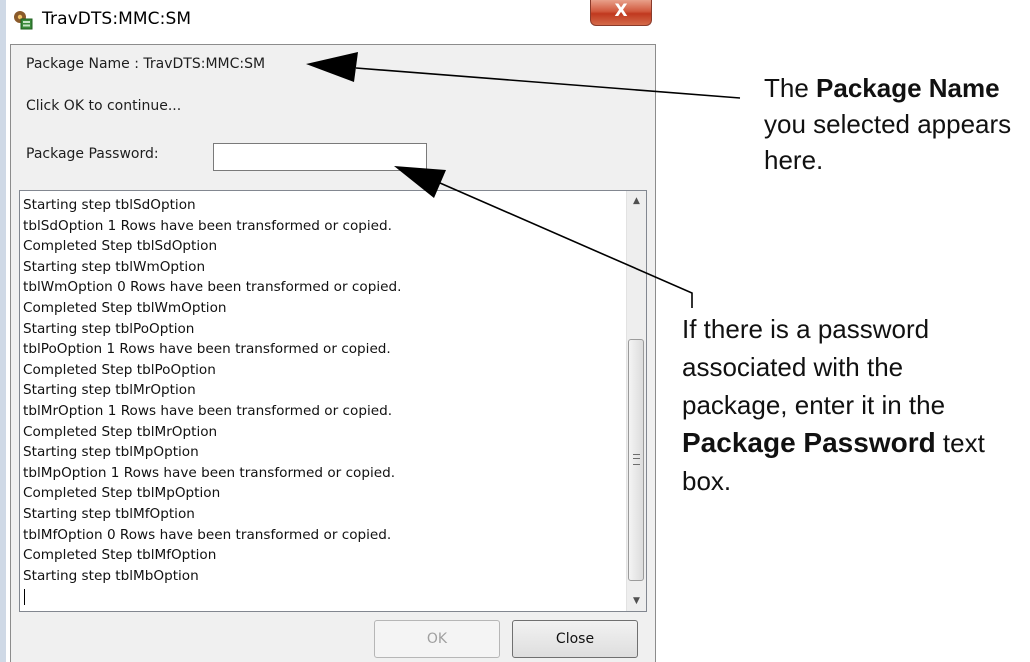 Image resolution: width=1030 pixels, height=662 pixels. I want to click on vertical-scrollbar: ▲ ▼, so click(636, 401).